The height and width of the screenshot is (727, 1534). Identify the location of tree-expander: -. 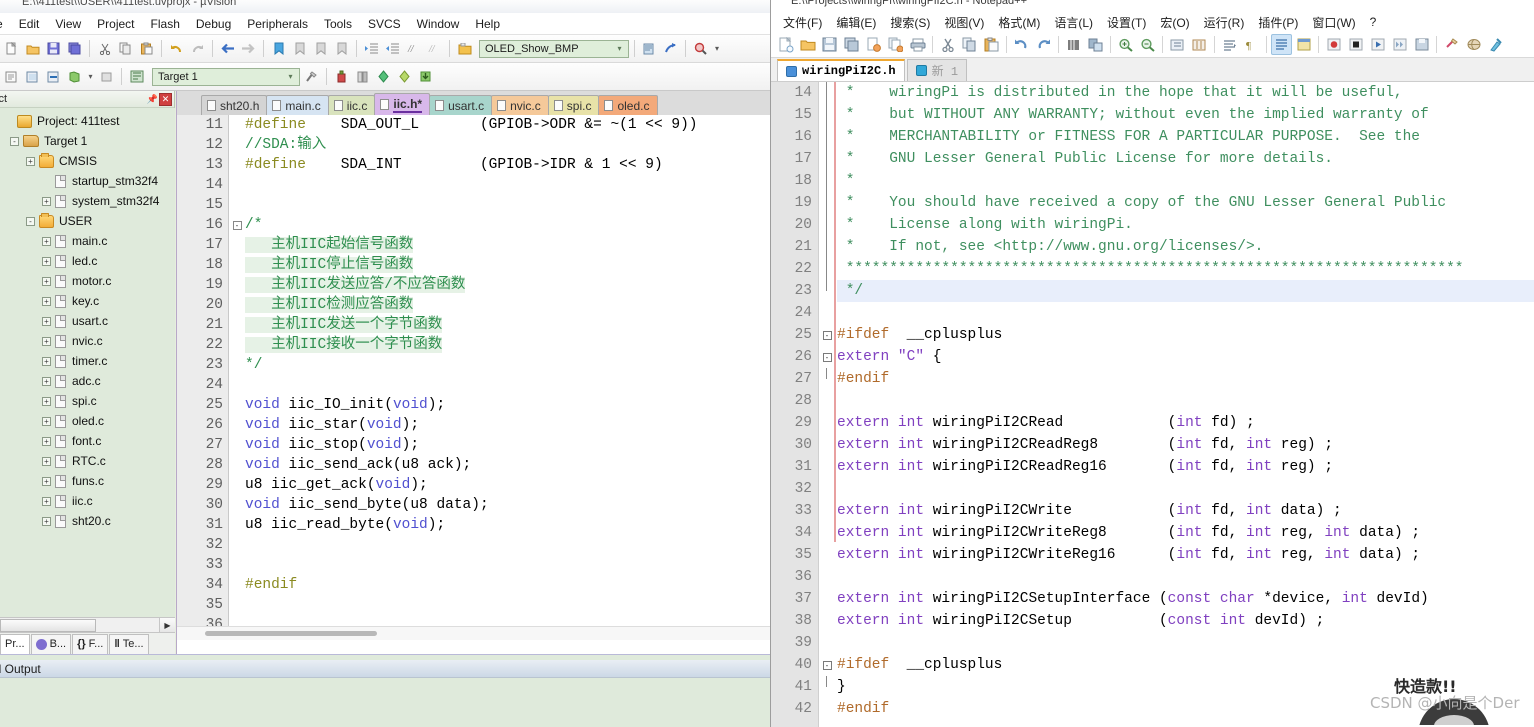
(14, 141).